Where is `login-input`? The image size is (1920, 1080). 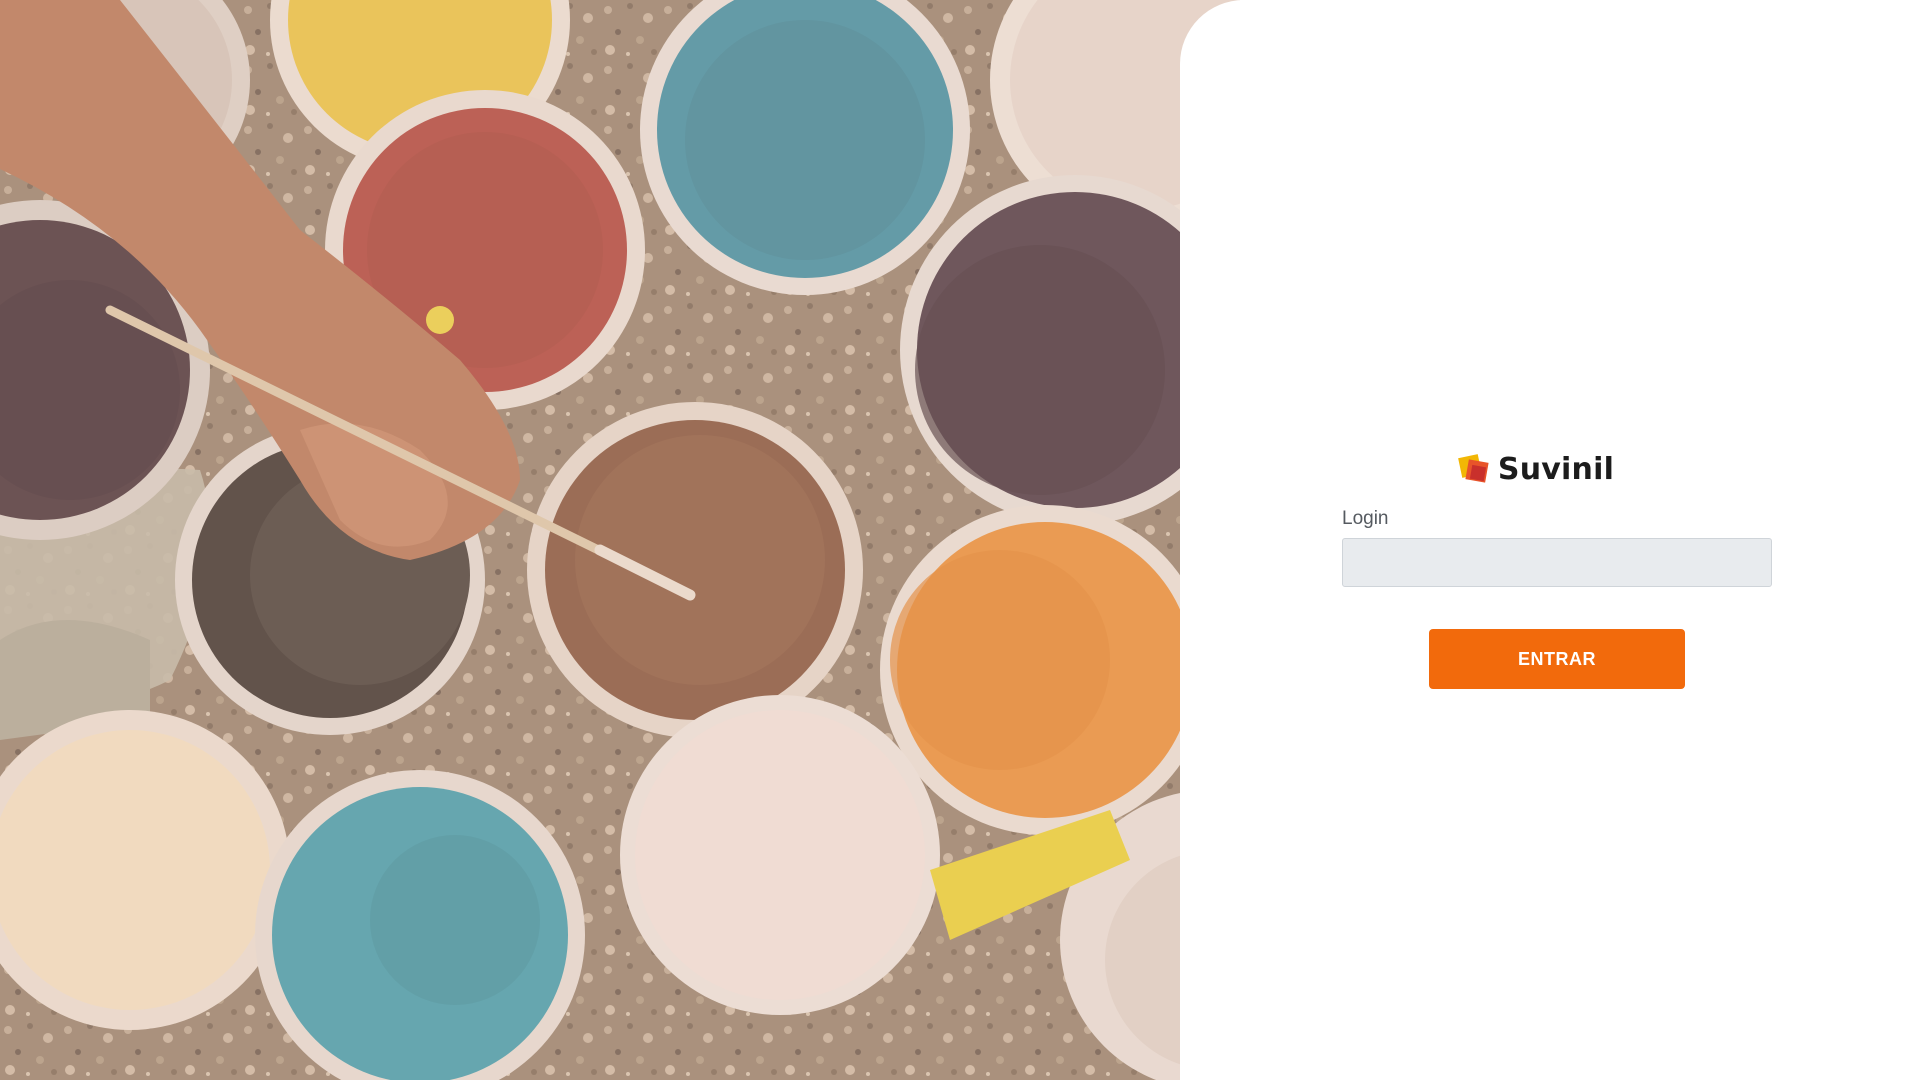
login-input is located at coordinates (1557, 562).